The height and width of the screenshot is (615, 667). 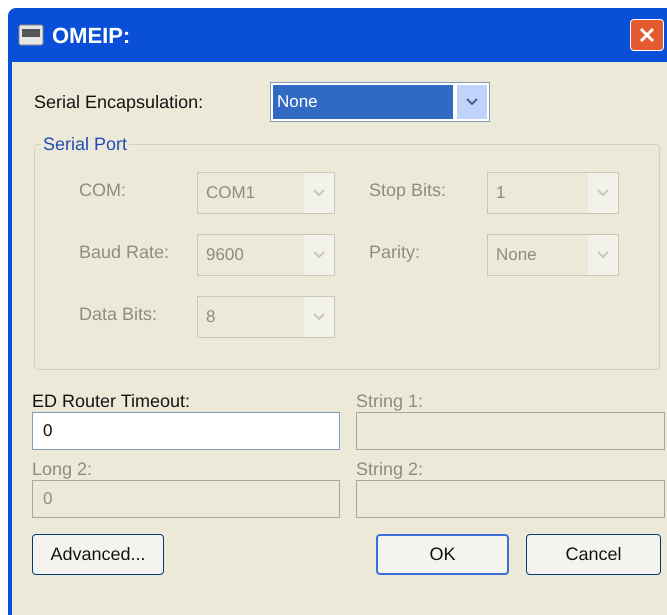 I want to click on field-label: Long 2:, so click(x=63, y=469).